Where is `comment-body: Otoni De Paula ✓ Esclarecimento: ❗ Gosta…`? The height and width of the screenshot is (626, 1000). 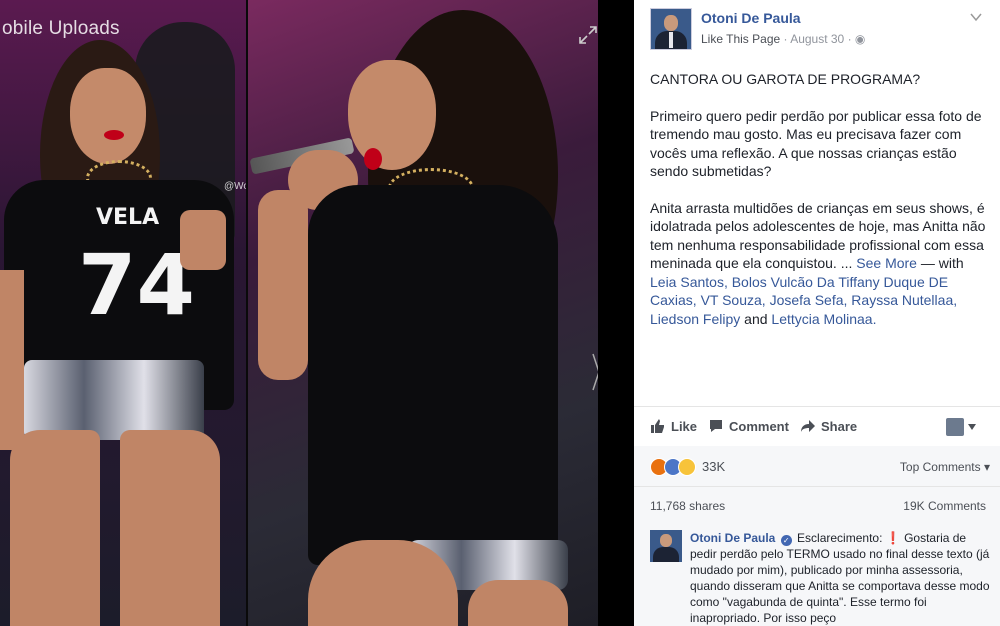
comment-body: Otoni De Paula ✓ Esclarecimento: ❗ Gosta… is located at coordinates (840, 578).